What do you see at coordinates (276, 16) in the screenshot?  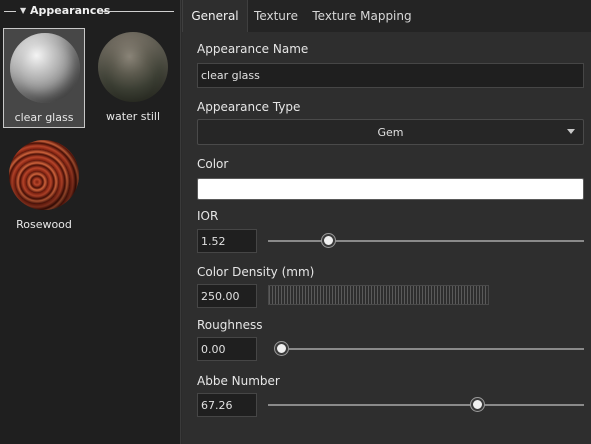 I see `tab-texture: Texture` at bounding box center [276, 16].